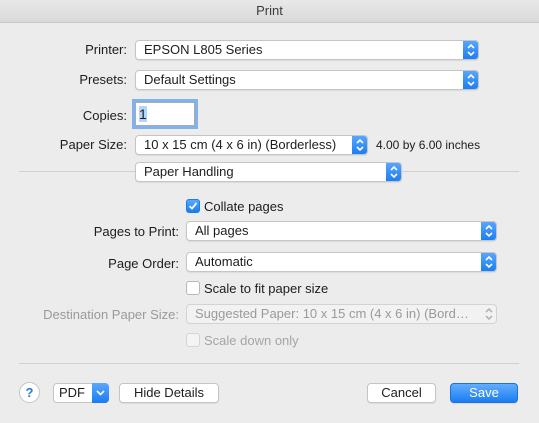 The image size is (539, 423). Describe the element at coordinates (169, 393) in the screenshot. I see `hide-details-button: Hide Details` at that location.